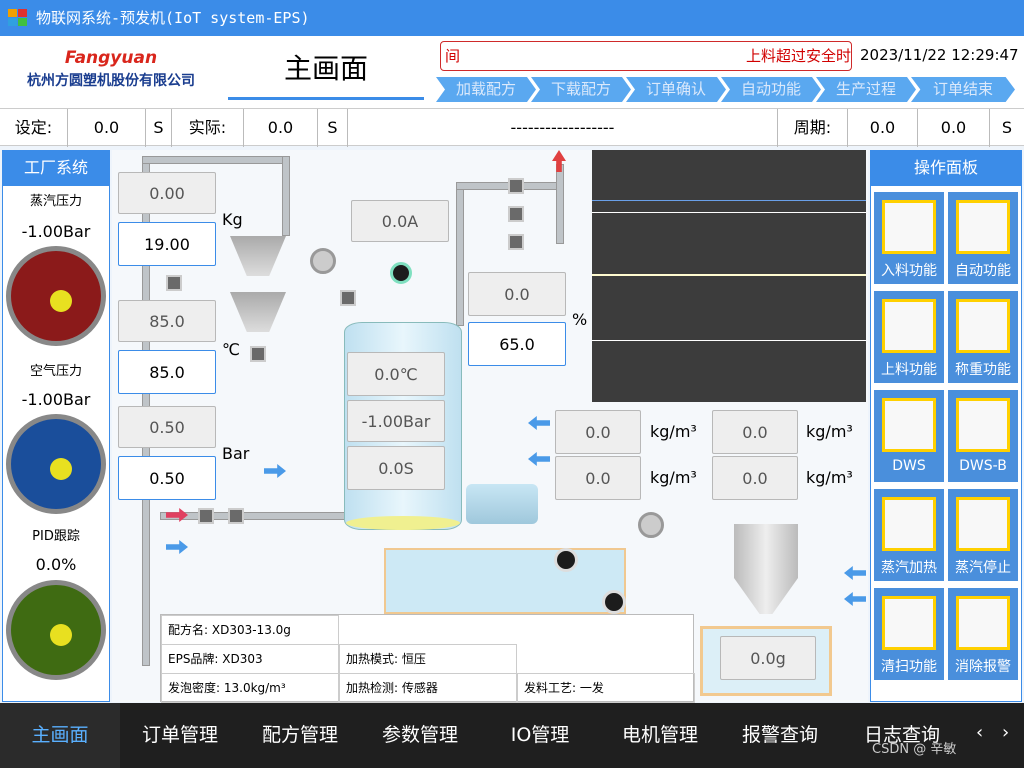 Image resolution: width=1024 pixels, height=768 pixels. I want to click on air-gauge, so click(56, 464).